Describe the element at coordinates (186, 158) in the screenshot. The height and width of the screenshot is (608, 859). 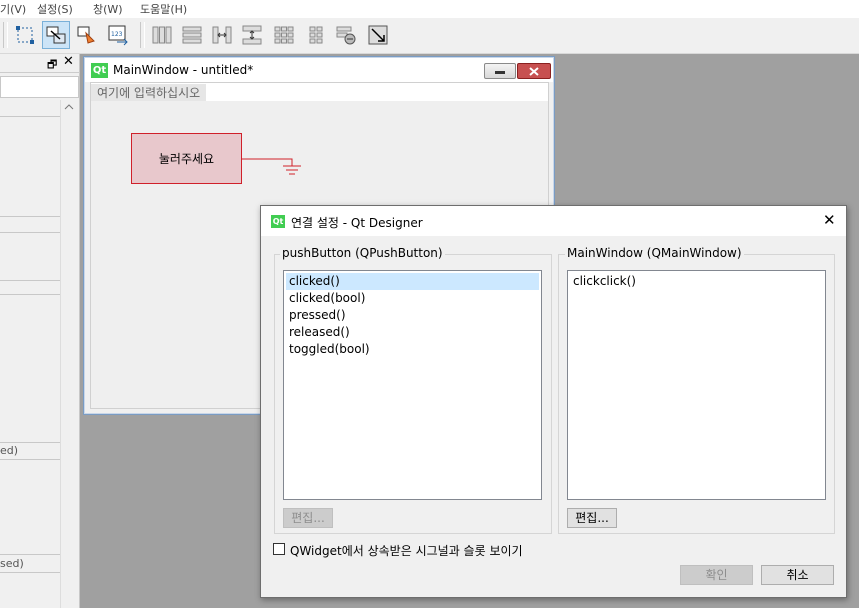
I see `push-button: 눌러주세요` at that location.